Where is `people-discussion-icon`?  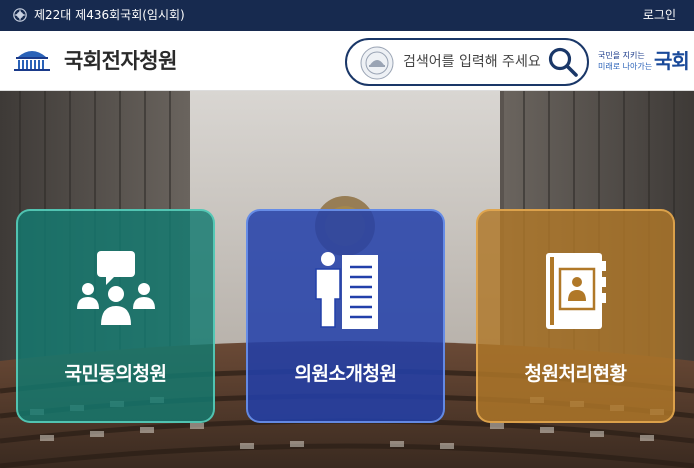 people-discussion-icon is located at coordinates (115, 288).